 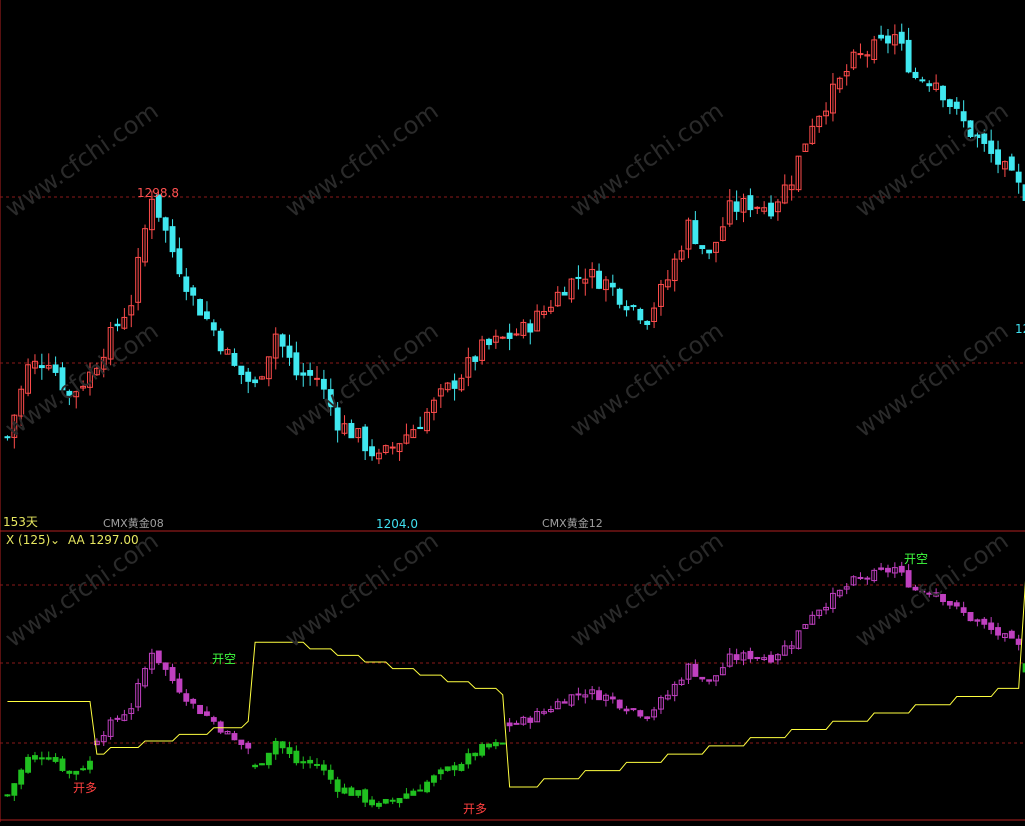 What do you see at coordinates (76, 540) in the screenshot?
I see `series-label: AA` at bounding box center [76, 540].